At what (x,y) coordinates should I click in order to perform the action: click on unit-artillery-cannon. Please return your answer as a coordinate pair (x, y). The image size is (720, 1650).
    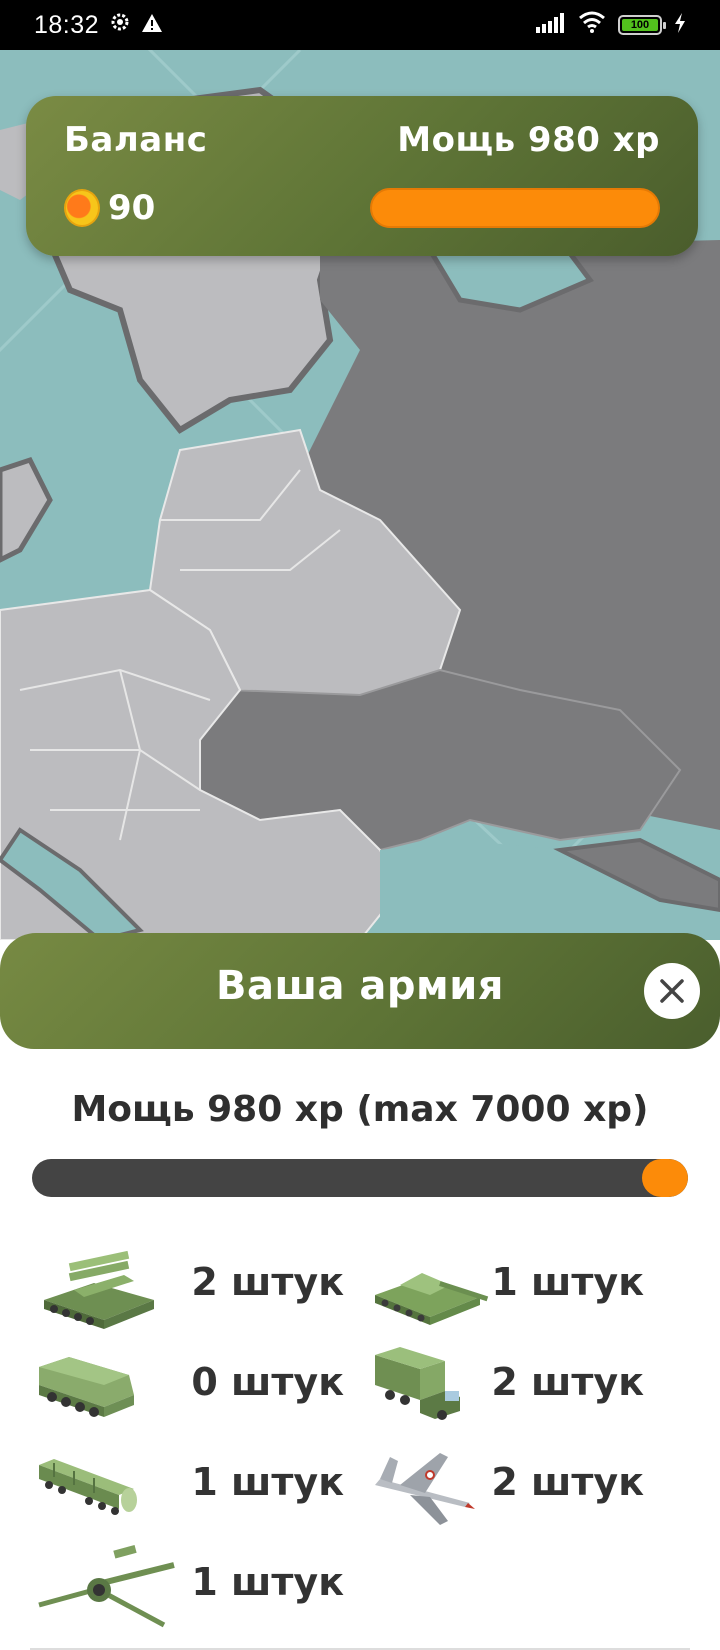
    Looking at the image, I should click on (109, 1588).